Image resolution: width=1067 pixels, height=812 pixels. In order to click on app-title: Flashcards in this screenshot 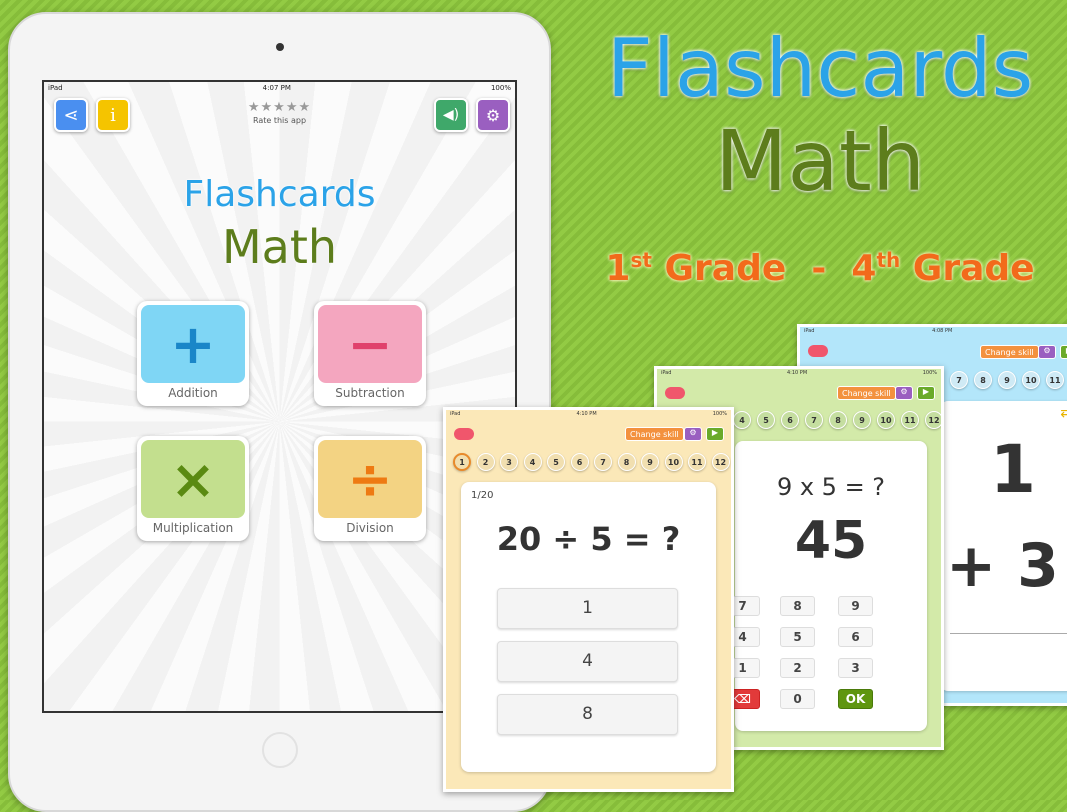, I will do `click(279, 194)`.